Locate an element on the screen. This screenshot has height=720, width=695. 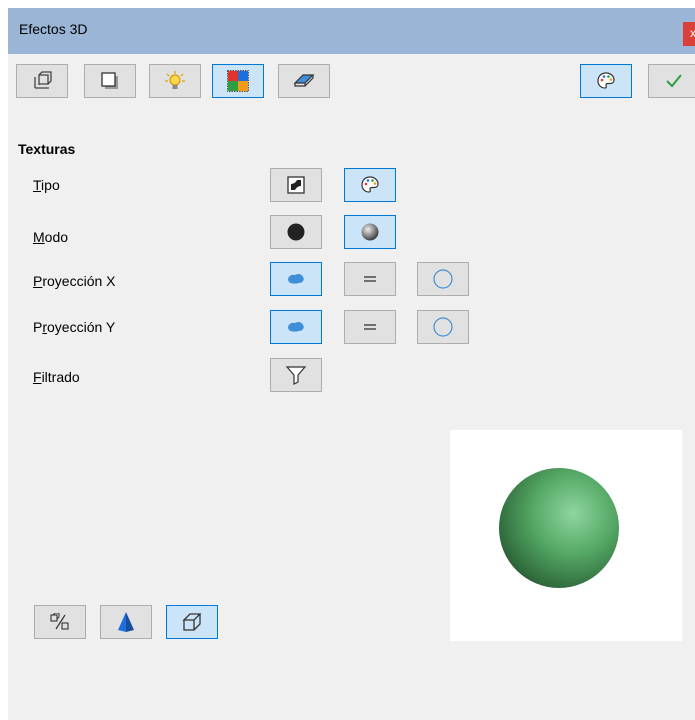
proyeccion-x-parallel-button is located at coordinates (370, 279).